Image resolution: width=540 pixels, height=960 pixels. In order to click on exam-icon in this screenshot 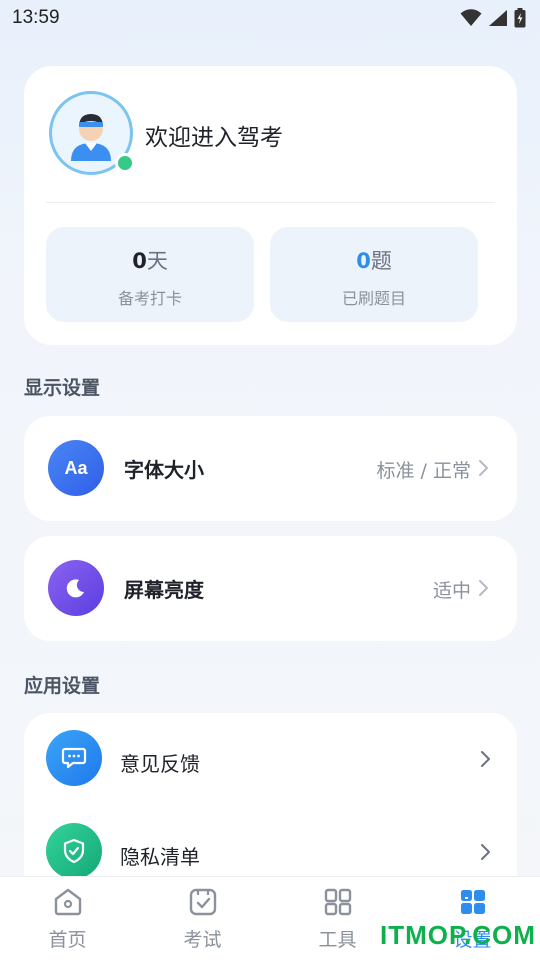, I will do `click(203, 902)`.